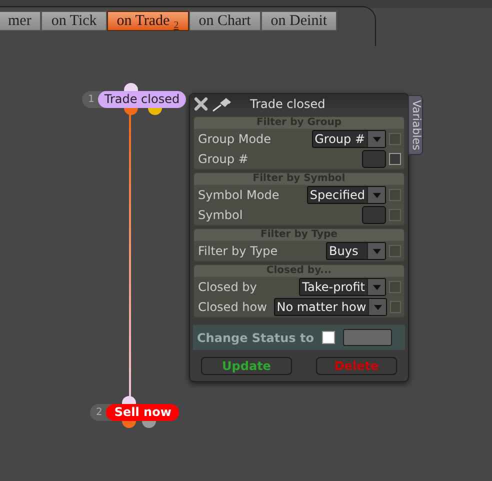  I want to click on field-label: Closed how, so click(232, 307).